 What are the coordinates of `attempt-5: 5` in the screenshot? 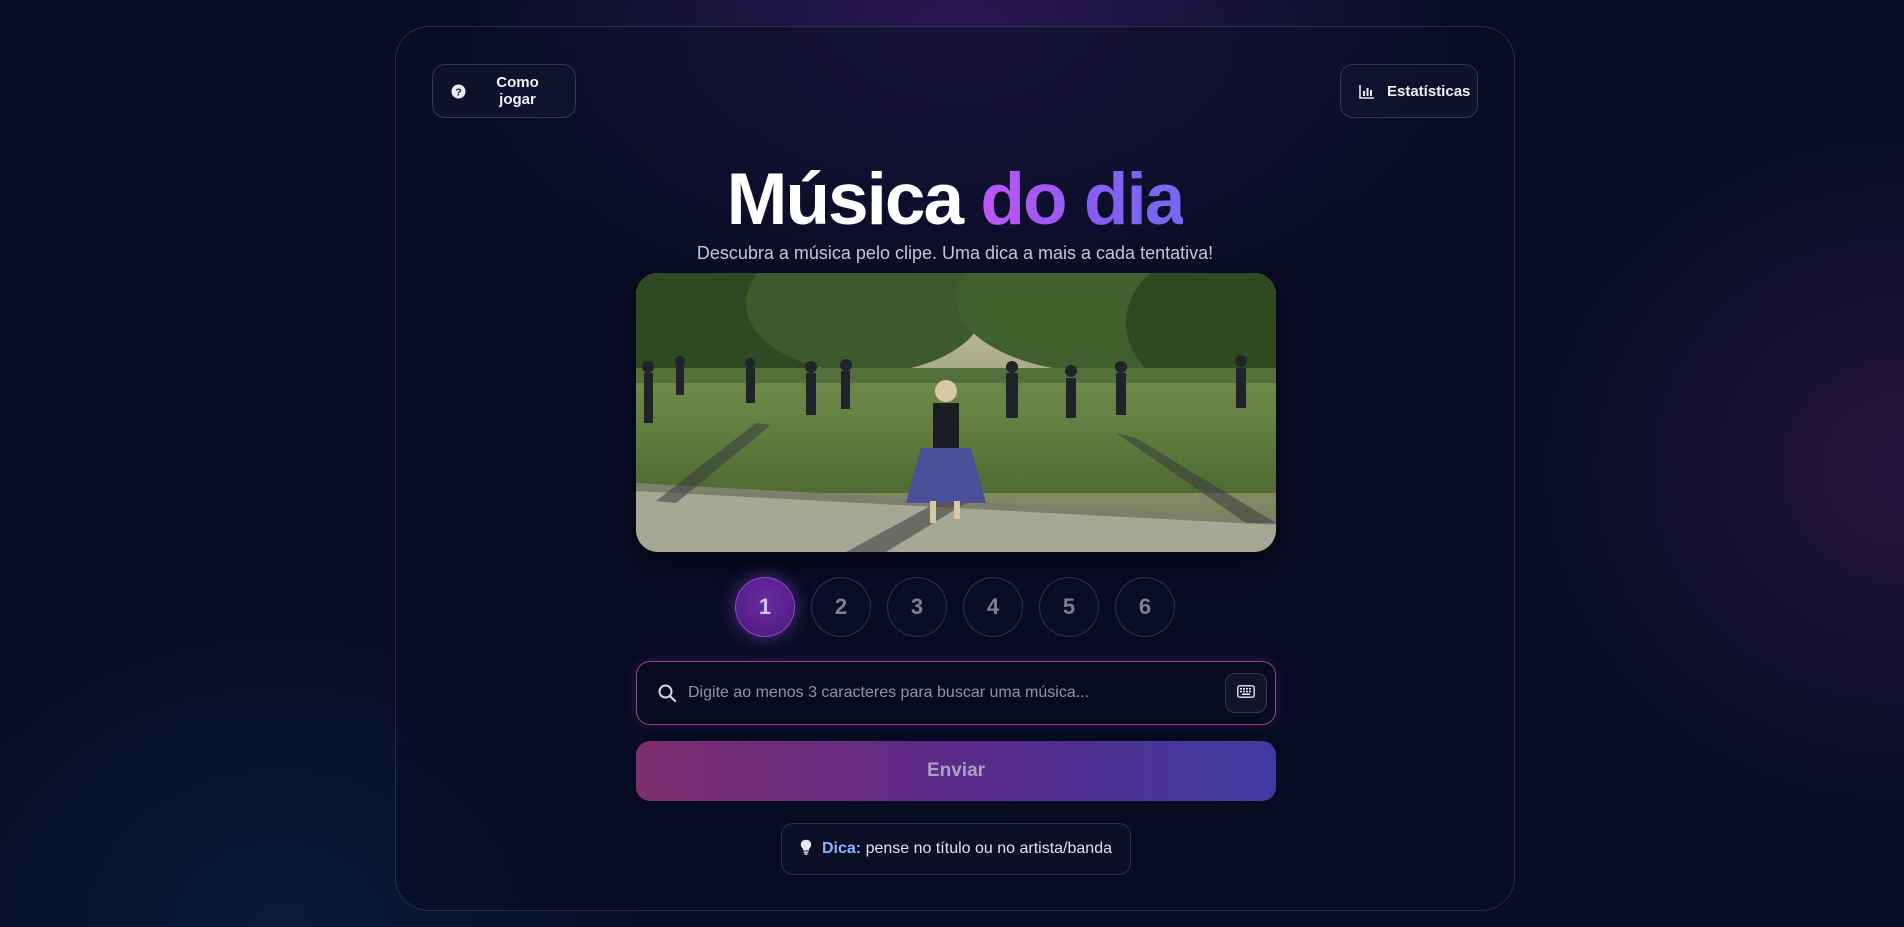 It's located at (1069, 607).